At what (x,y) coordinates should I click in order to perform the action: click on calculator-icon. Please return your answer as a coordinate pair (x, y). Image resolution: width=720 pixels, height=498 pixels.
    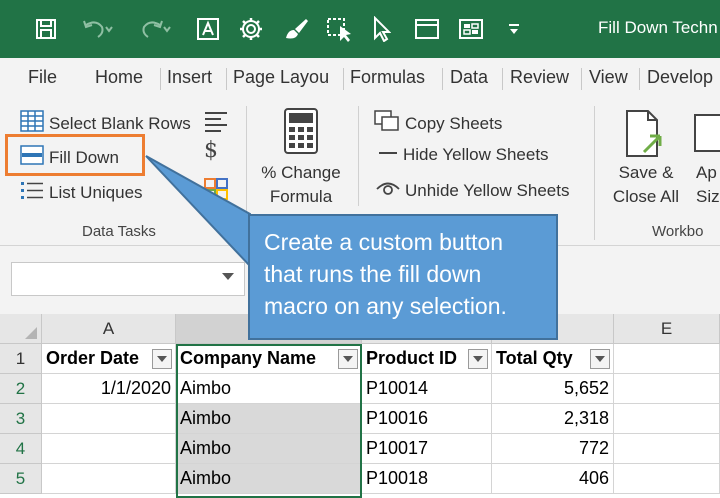
    Looking at the image, I should click on (301, 133).